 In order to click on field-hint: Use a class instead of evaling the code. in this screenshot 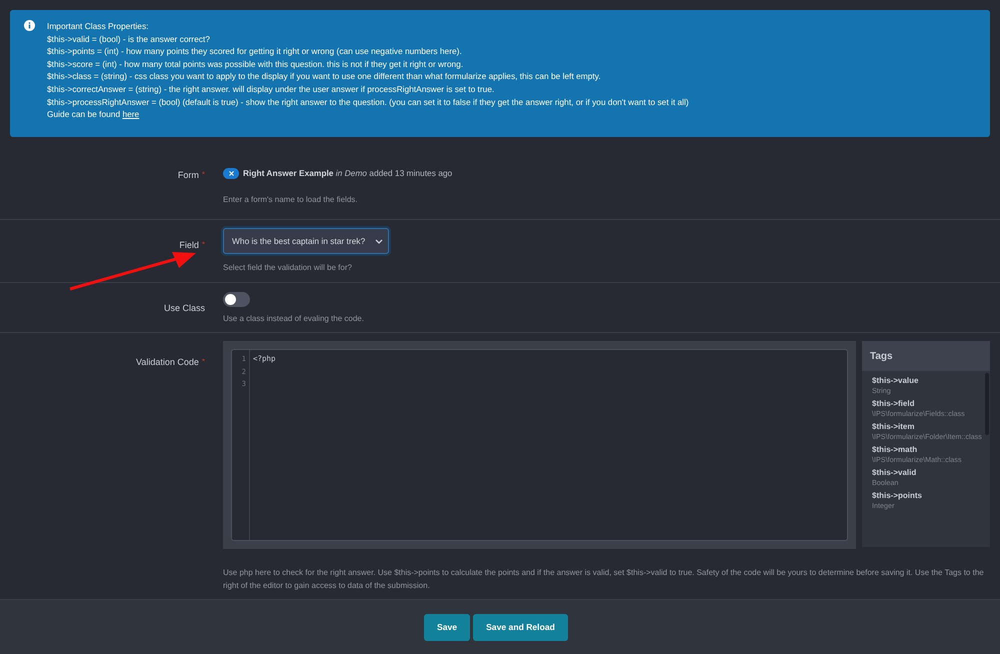, I will do `click(294, 319)`.